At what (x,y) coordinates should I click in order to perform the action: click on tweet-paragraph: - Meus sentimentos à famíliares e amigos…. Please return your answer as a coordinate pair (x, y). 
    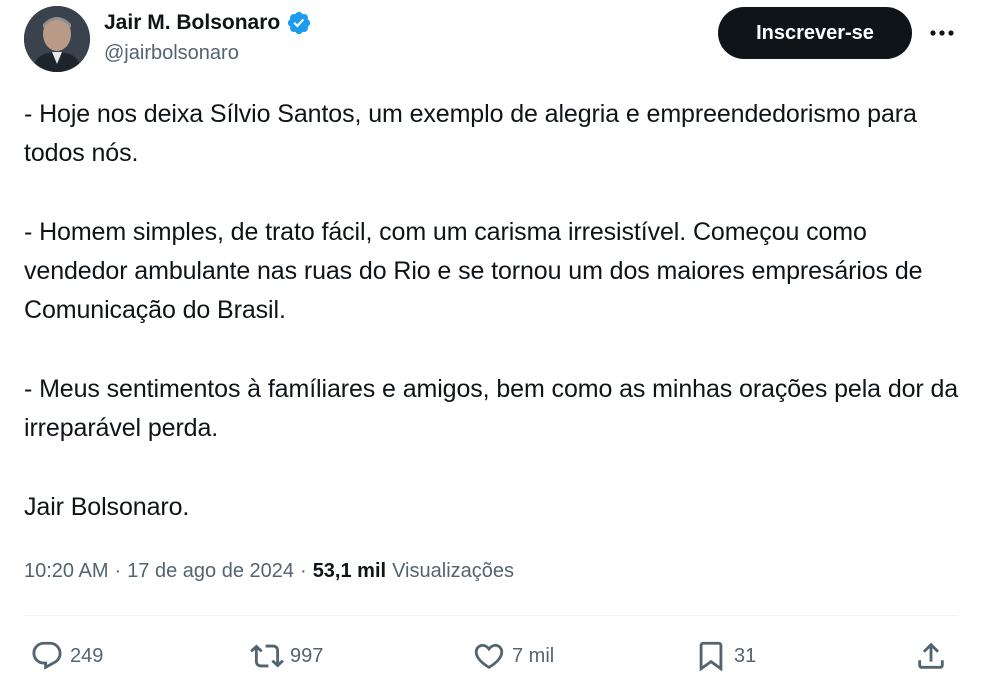
    Looking at the image, I should click on (491, 408).